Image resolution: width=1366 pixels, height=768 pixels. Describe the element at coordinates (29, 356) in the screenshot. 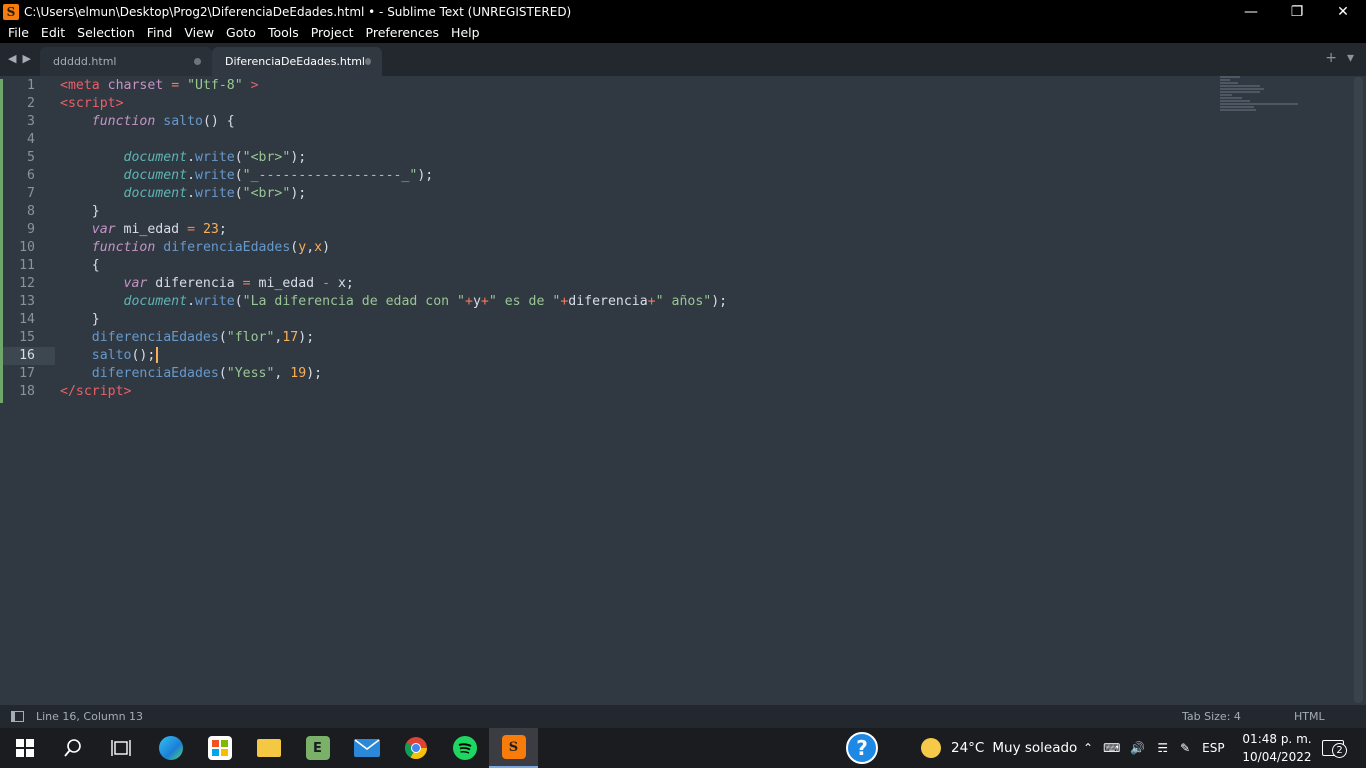

I see `current-line-number: 16` at that location.